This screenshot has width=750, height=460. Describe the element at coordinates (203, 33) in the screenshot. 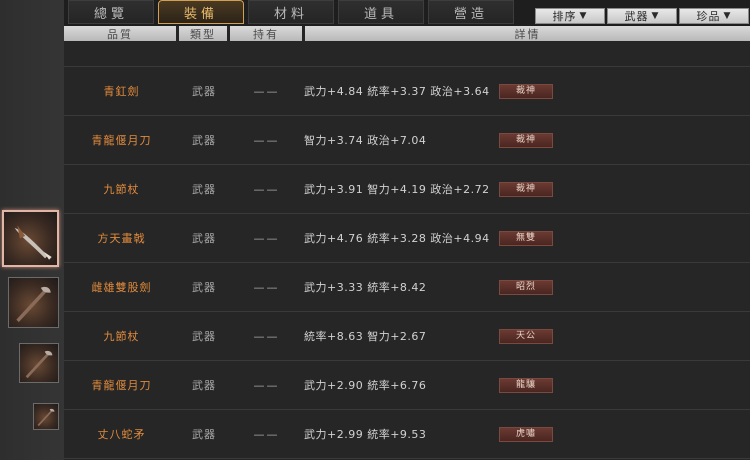

I see `column-type: 類型` at that location.